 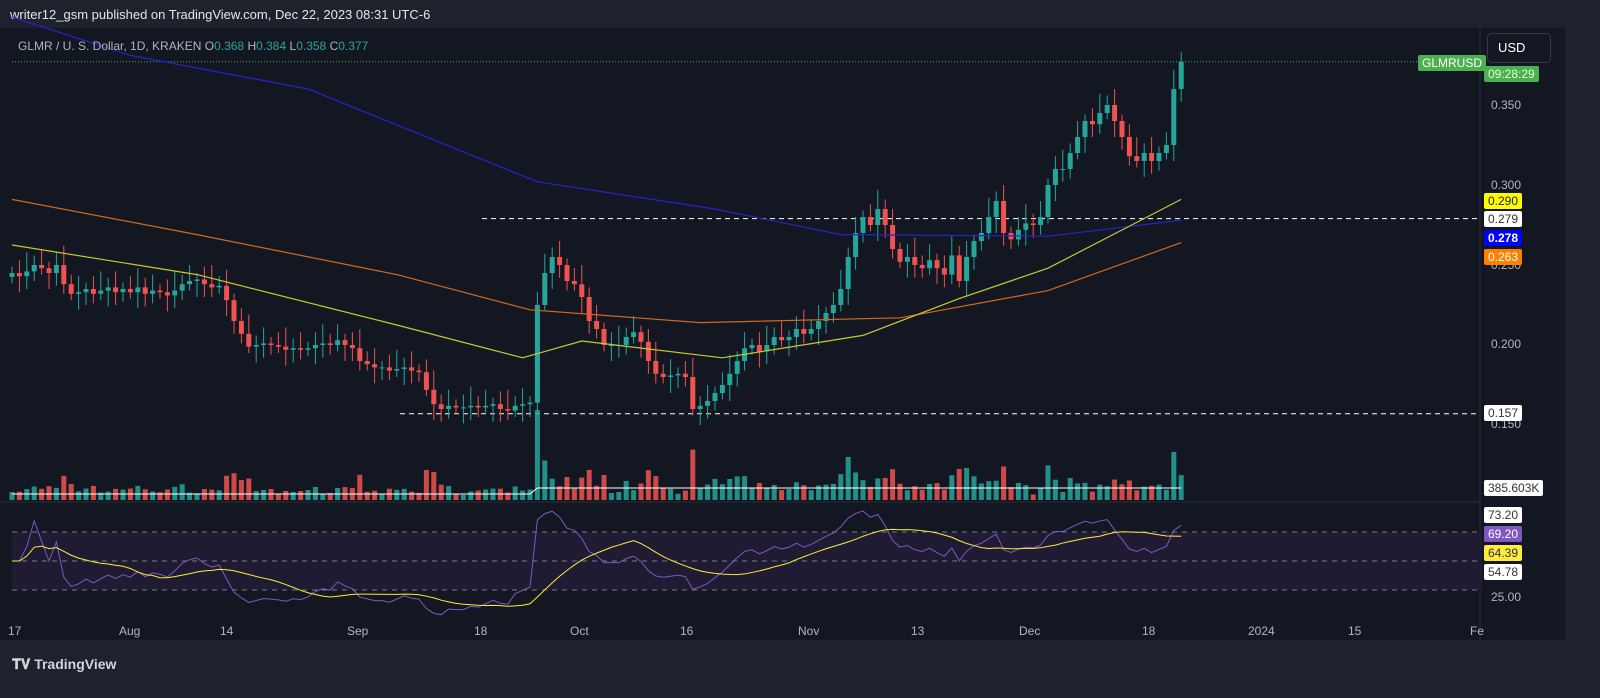 I want to click on time-tick: 13, so click(x=918, y=631).